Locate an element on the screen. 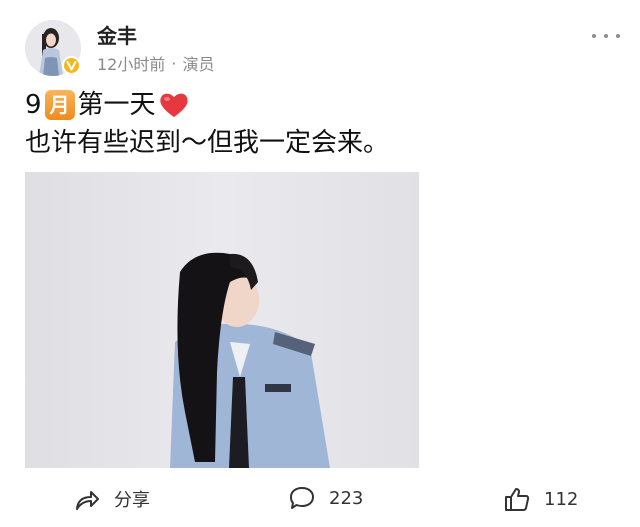 This screenshot has height=527, width=640. month-number: 9 is located at coordinates (33, 105).